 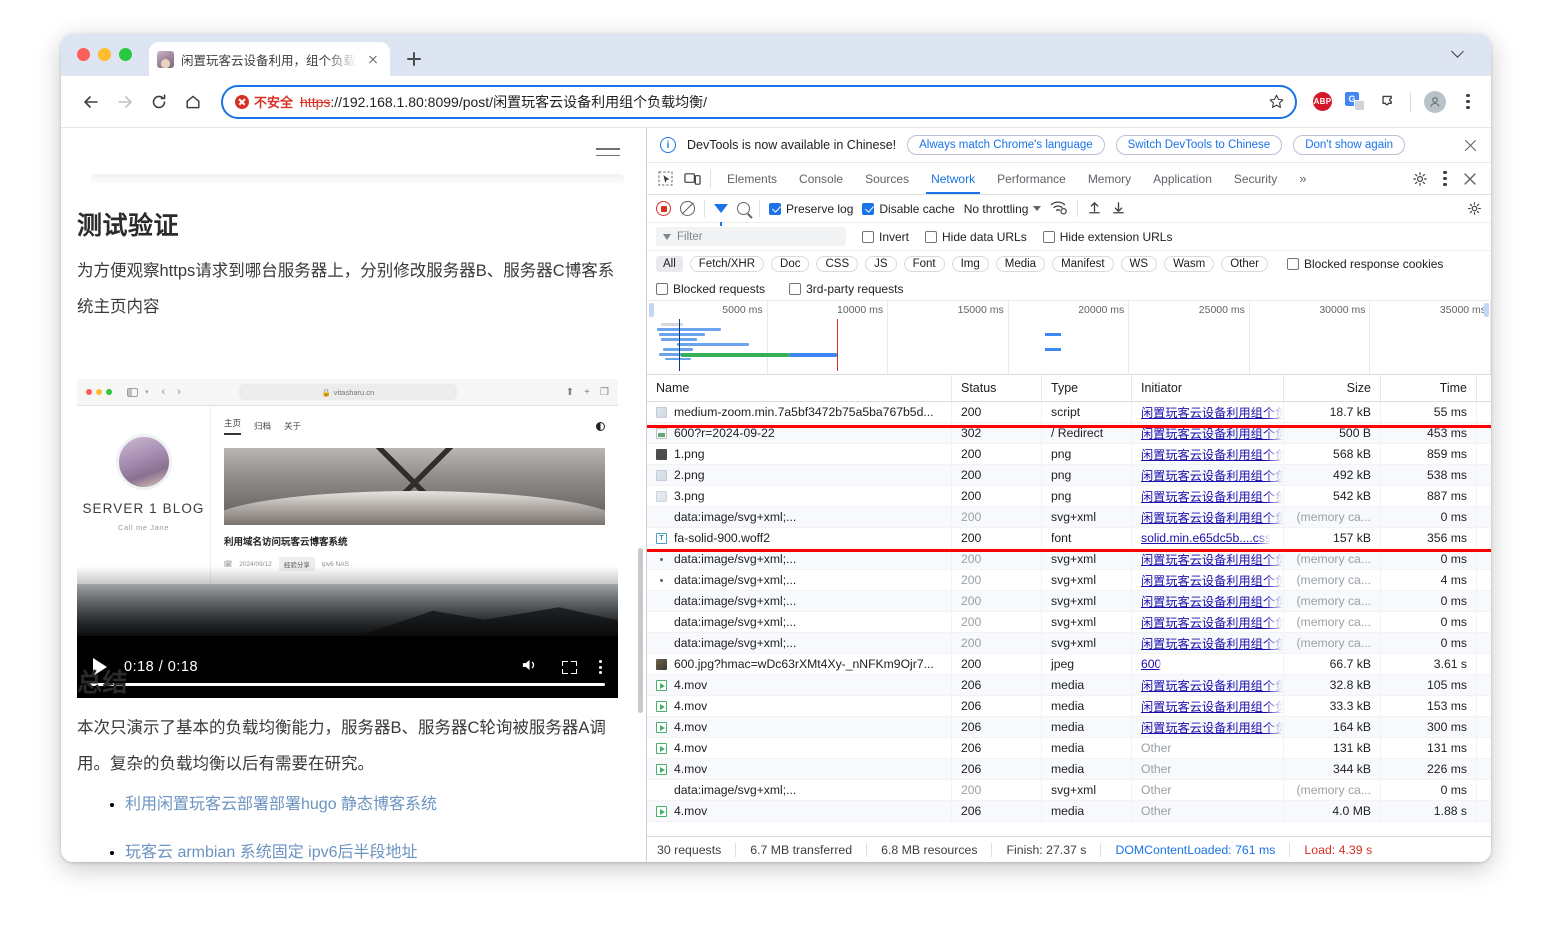 What do you see at coordinates (727, 264) in the screenshot?
I see `type-filter-fetch-xhr: Fetch/XHR` at bounding box center [727, 264].